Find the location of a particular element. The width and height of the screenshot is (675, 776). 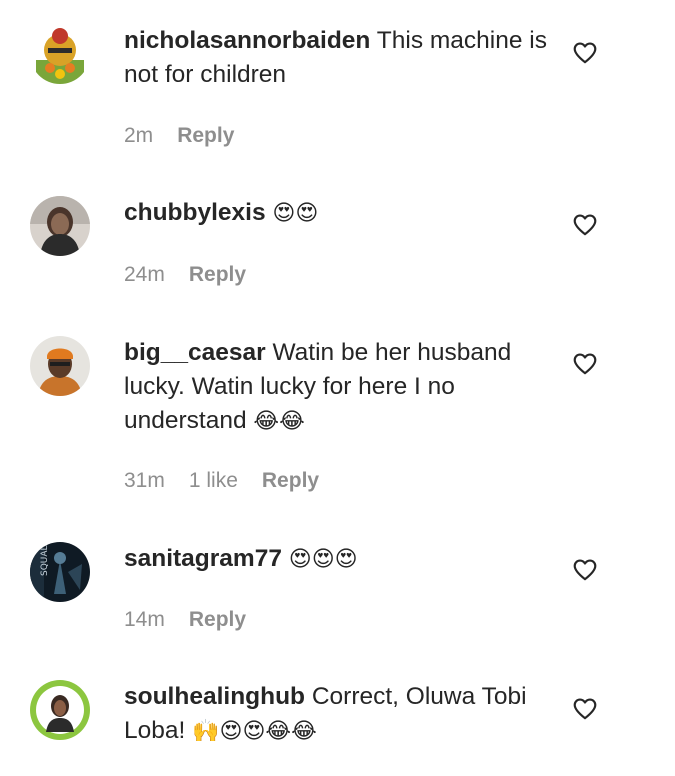

comment-username: big__caesar is located at coordinates (195, 352).